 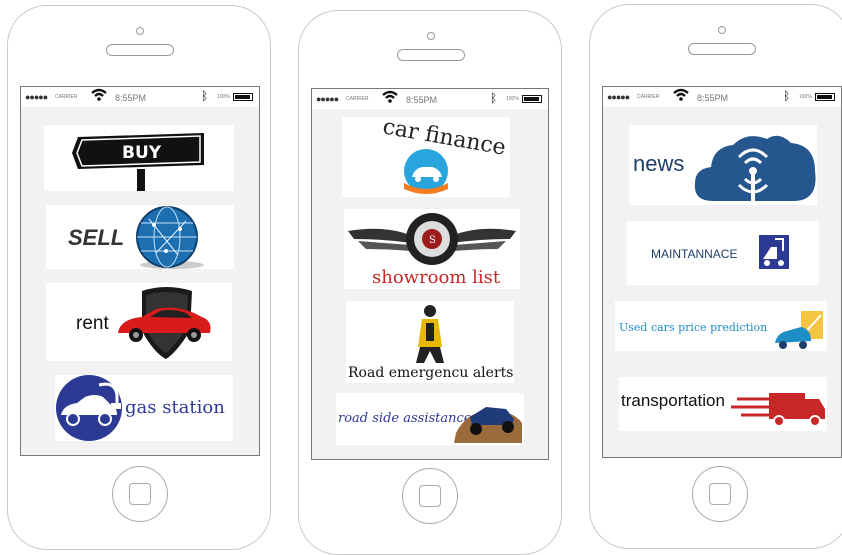 I want to click on road-emergency-alerts-label: Road emergencu alerts, so click(x=431, y=373).